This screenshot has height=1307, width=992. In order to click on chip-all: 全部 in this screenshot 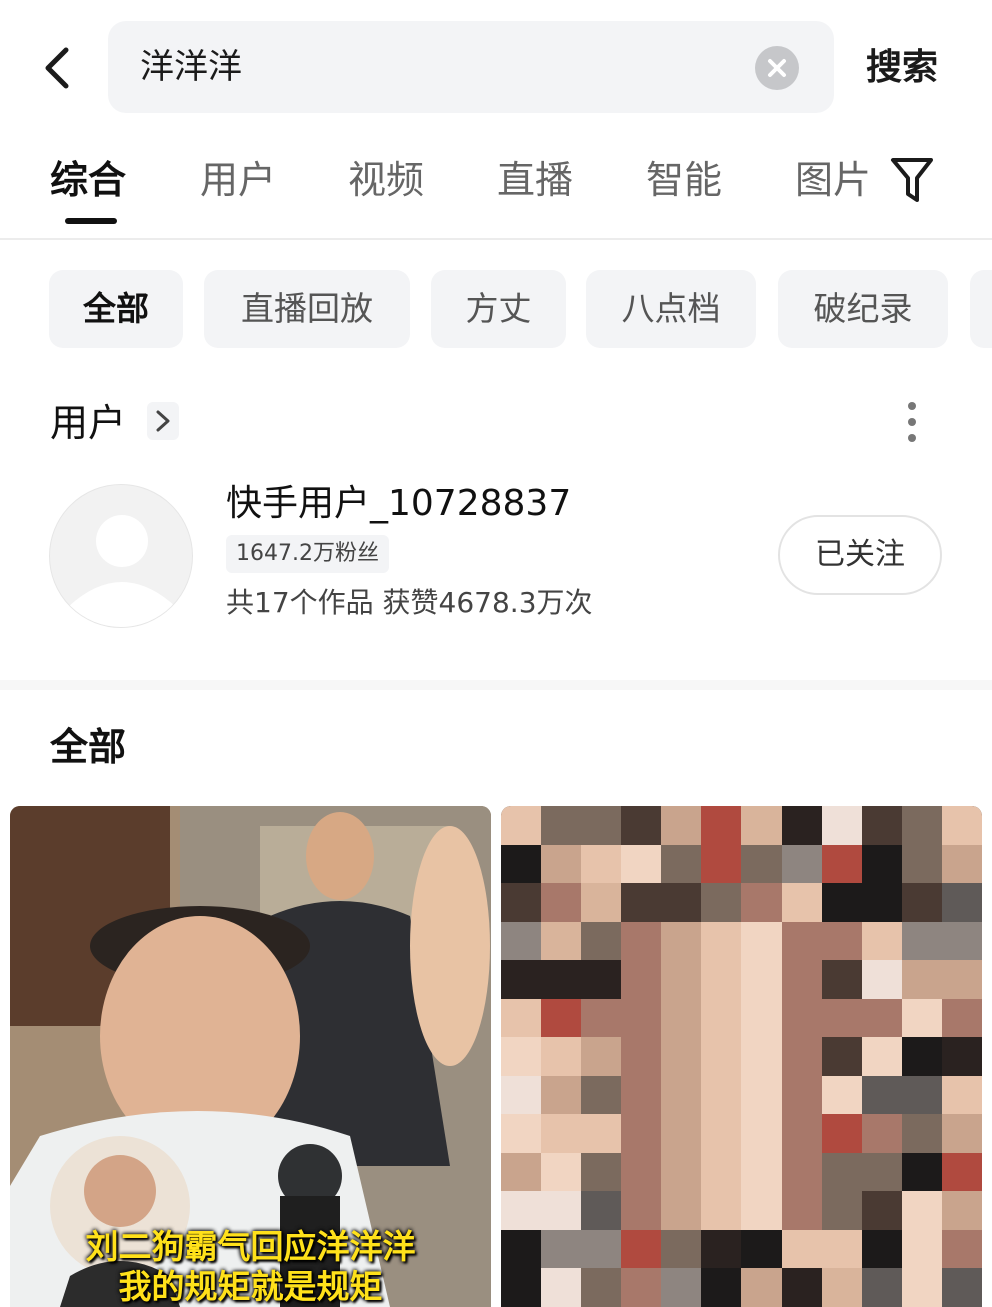, I will do `click(116, 309)`.